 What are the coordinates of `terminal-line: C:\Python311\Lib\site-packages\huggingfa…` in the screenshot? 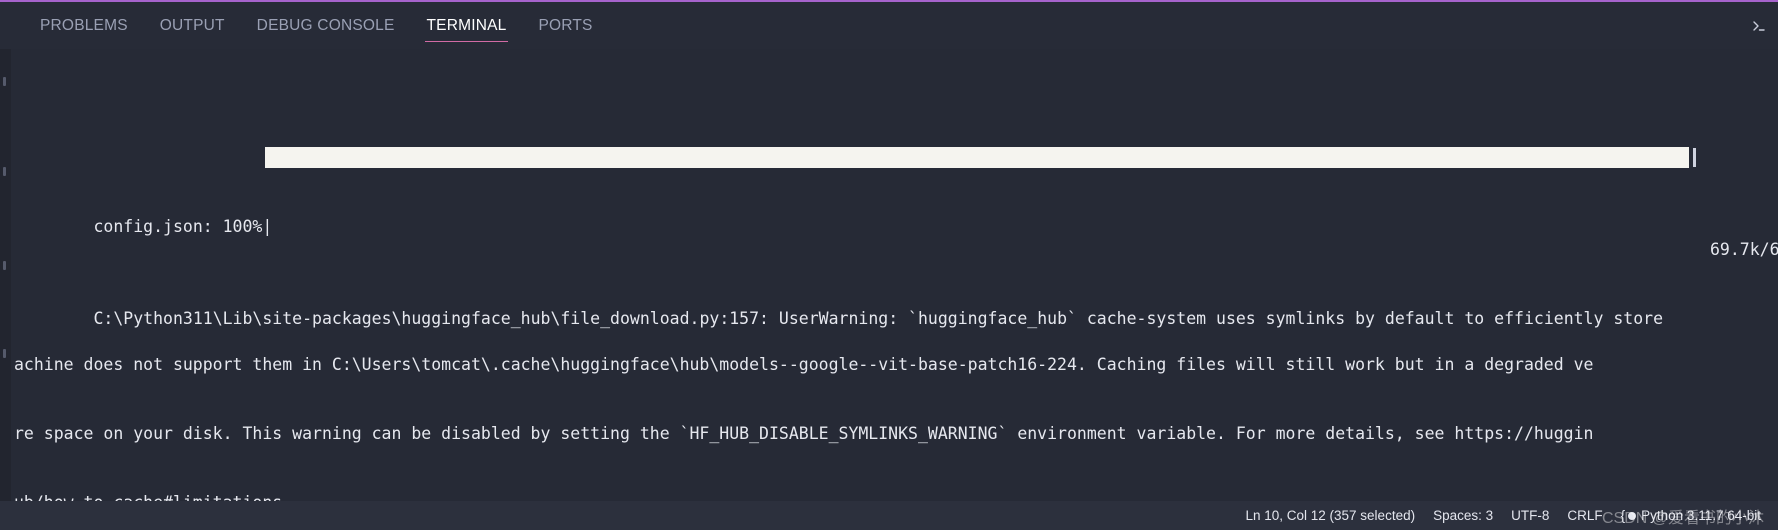 It's located at (896, 294).